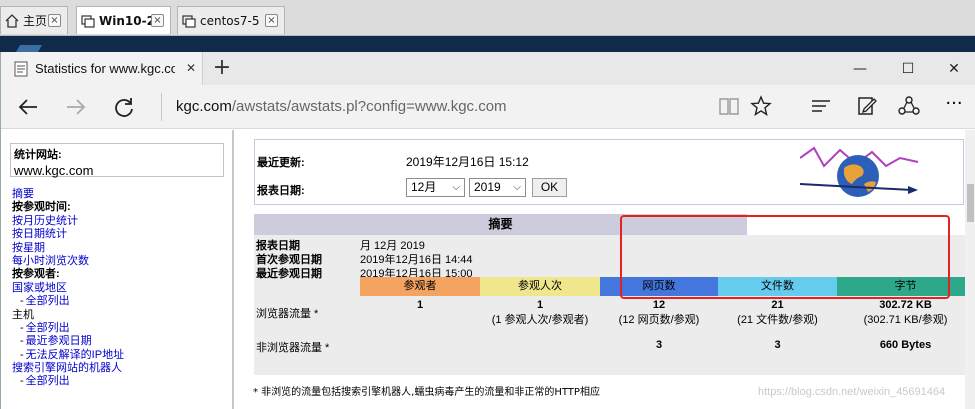  Describe the element at coordinates (540, 305) in the screenshot. I see `visits-value: 1` at that location.